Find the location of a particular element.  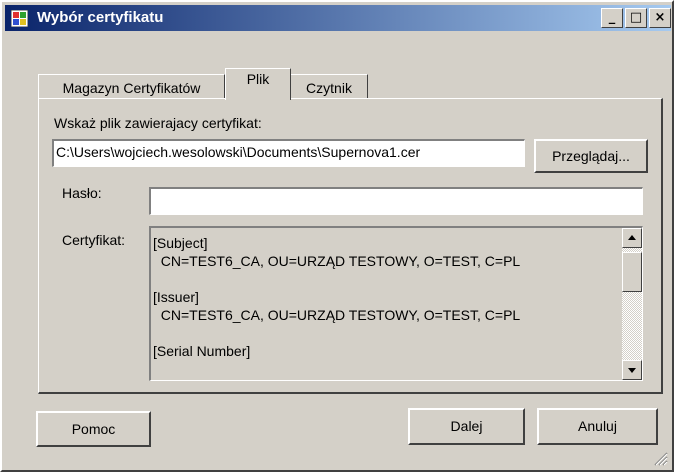

window-title: Wybór certyfikatu is located at coordinates (100, 17).